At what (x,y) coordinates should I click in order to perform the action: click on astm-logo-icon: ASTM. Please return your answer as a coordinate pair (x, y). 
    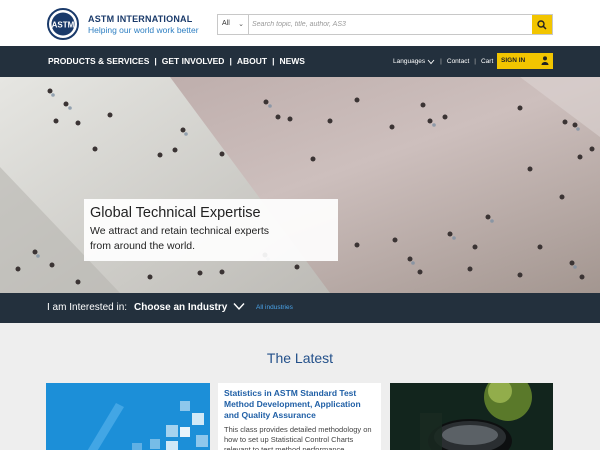
    Looking at the image, I should click on (63, 24).